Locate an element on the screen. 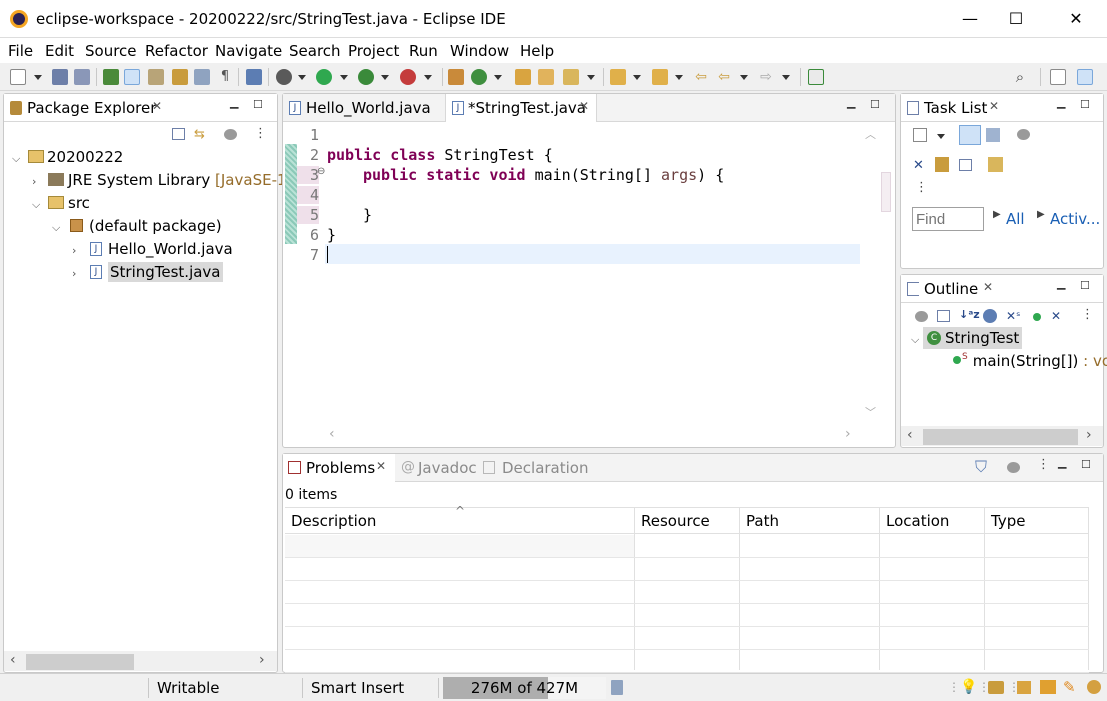  tree-file-hello-world: › J Hello_World.java is located at coordinates (152, 249).